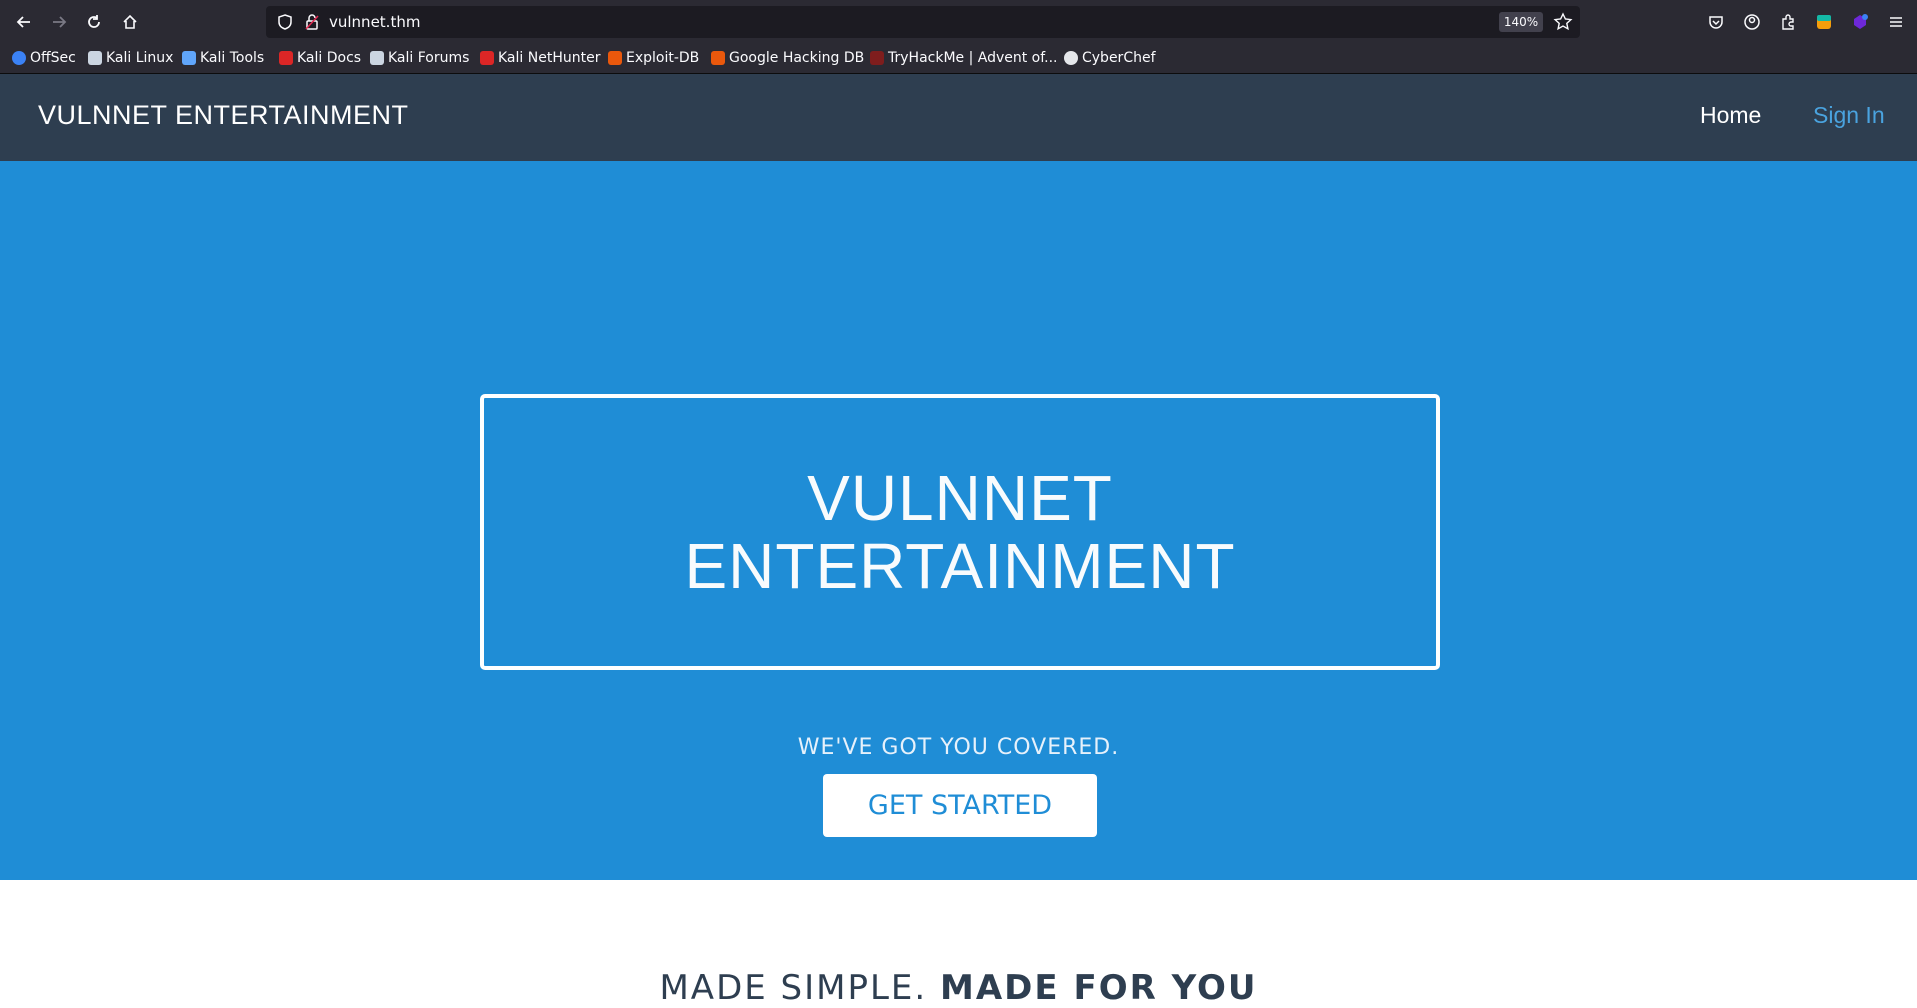 This screenshot has width=1917, height=1008. I want to click on bookmark-exploit-db: Exploit-DB, so click(653, 58).